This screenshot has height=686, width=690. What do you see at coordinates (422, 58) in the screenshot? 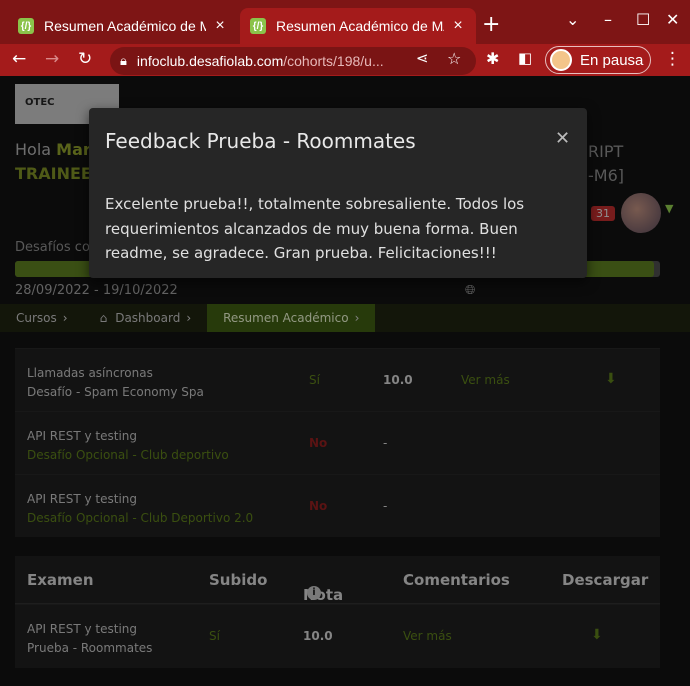
I see `share-icon: ⋖` at bounding box center [422, 58].